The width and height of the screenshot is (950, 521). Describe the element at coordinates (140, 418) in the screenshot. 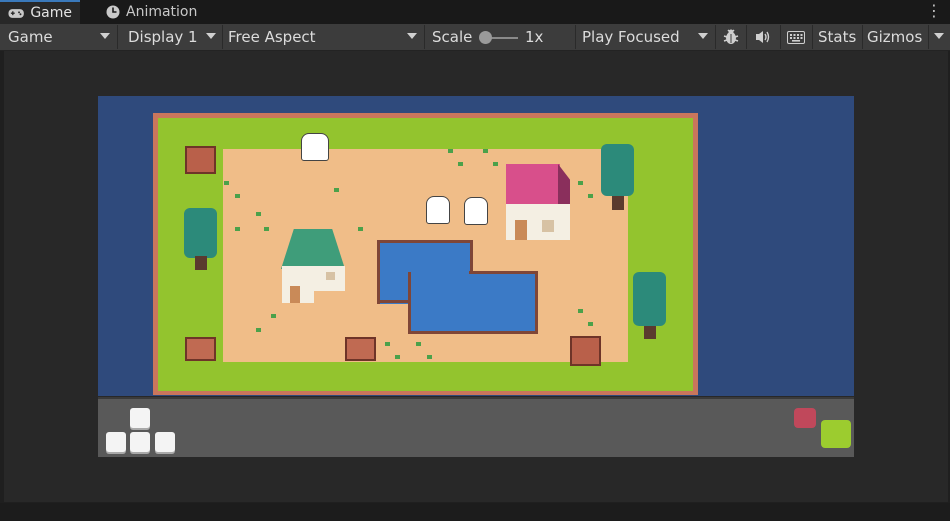

I see `dpad-up-button` at that location.